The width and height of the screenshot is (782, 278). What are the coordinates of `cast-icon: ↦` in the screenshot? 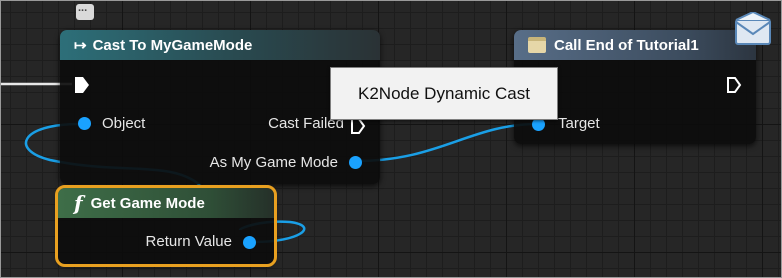 It's located at (80, 45).